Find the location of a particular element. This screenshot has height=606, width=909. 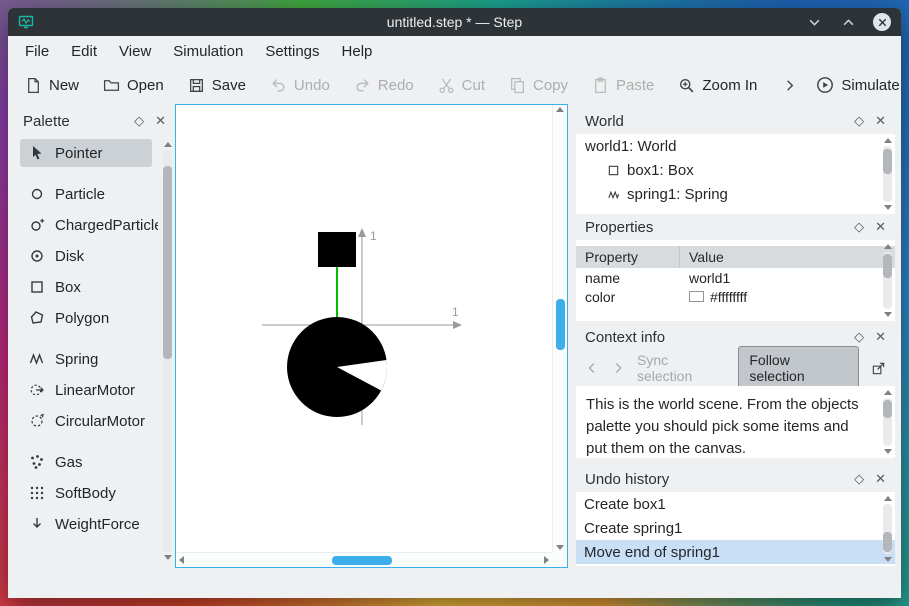

world-scrollbar is located at coordinates (887, 174).